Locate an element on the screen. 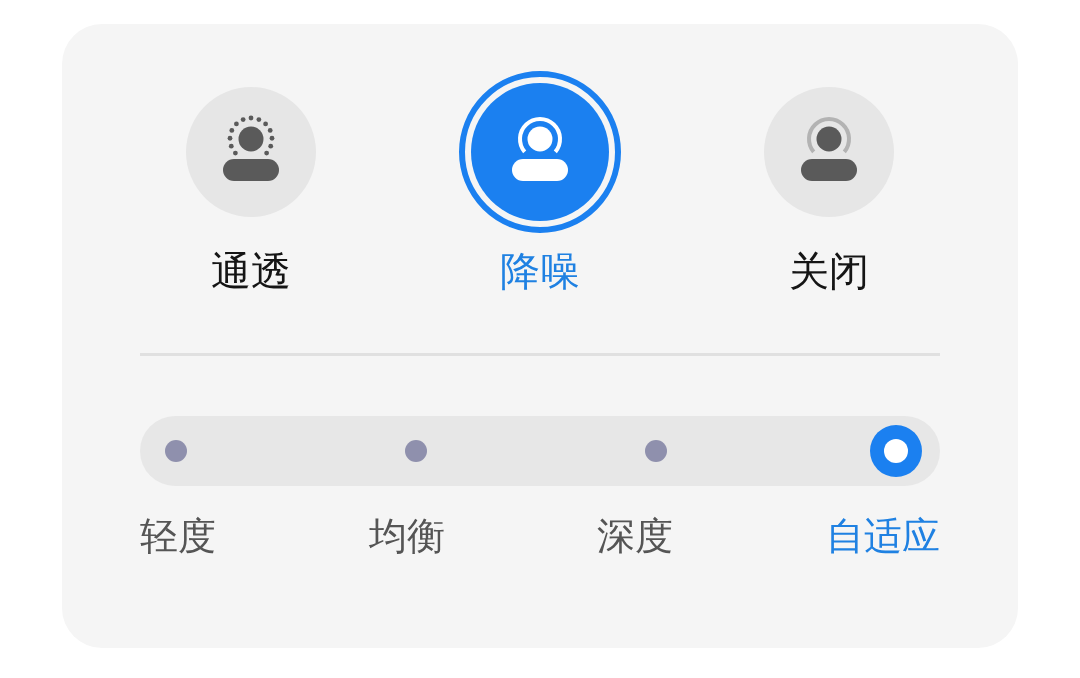 Image resolution: width=1080 pixels, height=678 pixels. level-label: 自适应 is located at coordinates (882, 536).